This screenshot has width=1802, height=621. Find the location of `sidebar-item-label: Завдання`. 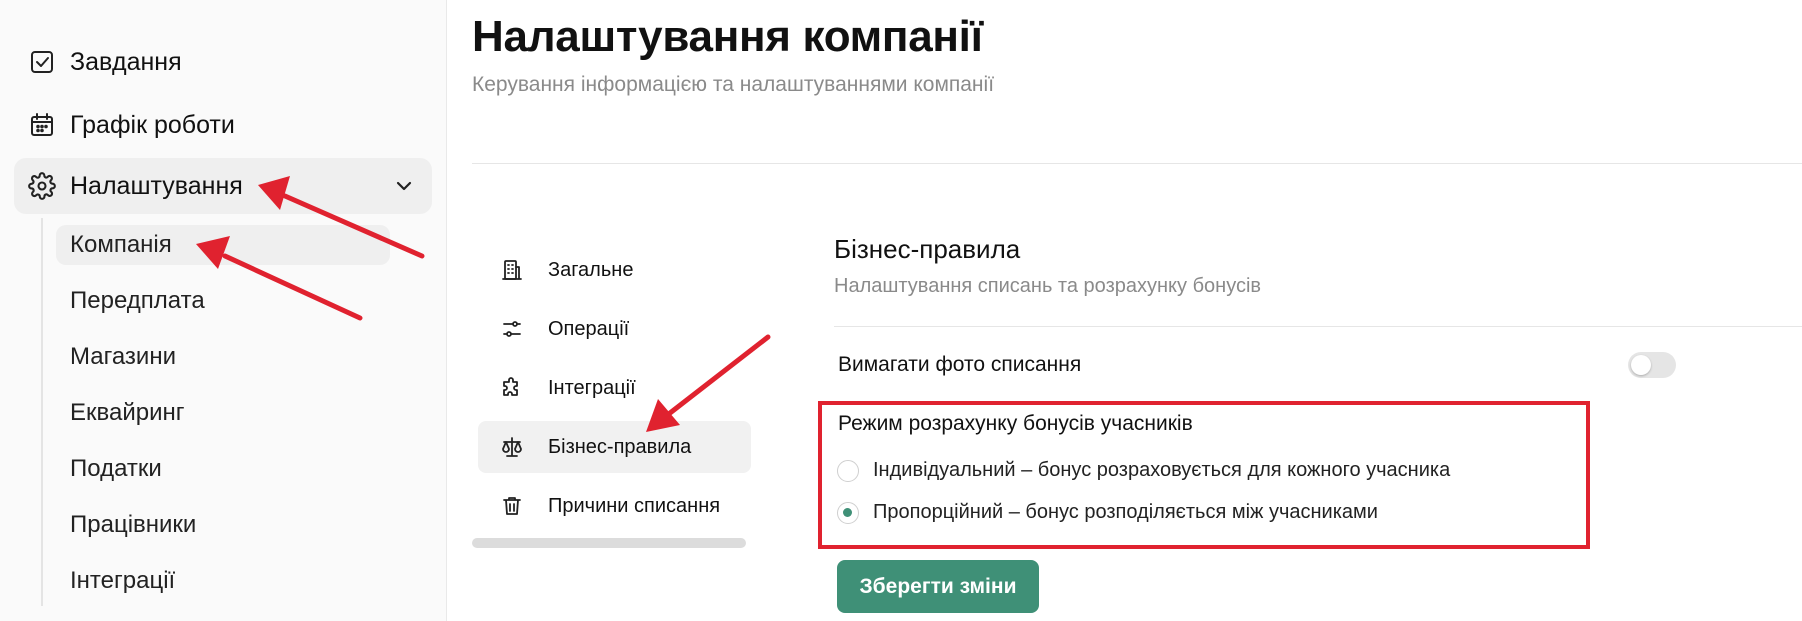

sidebar-item-label: Завдання is located at coordinates (126, 61).